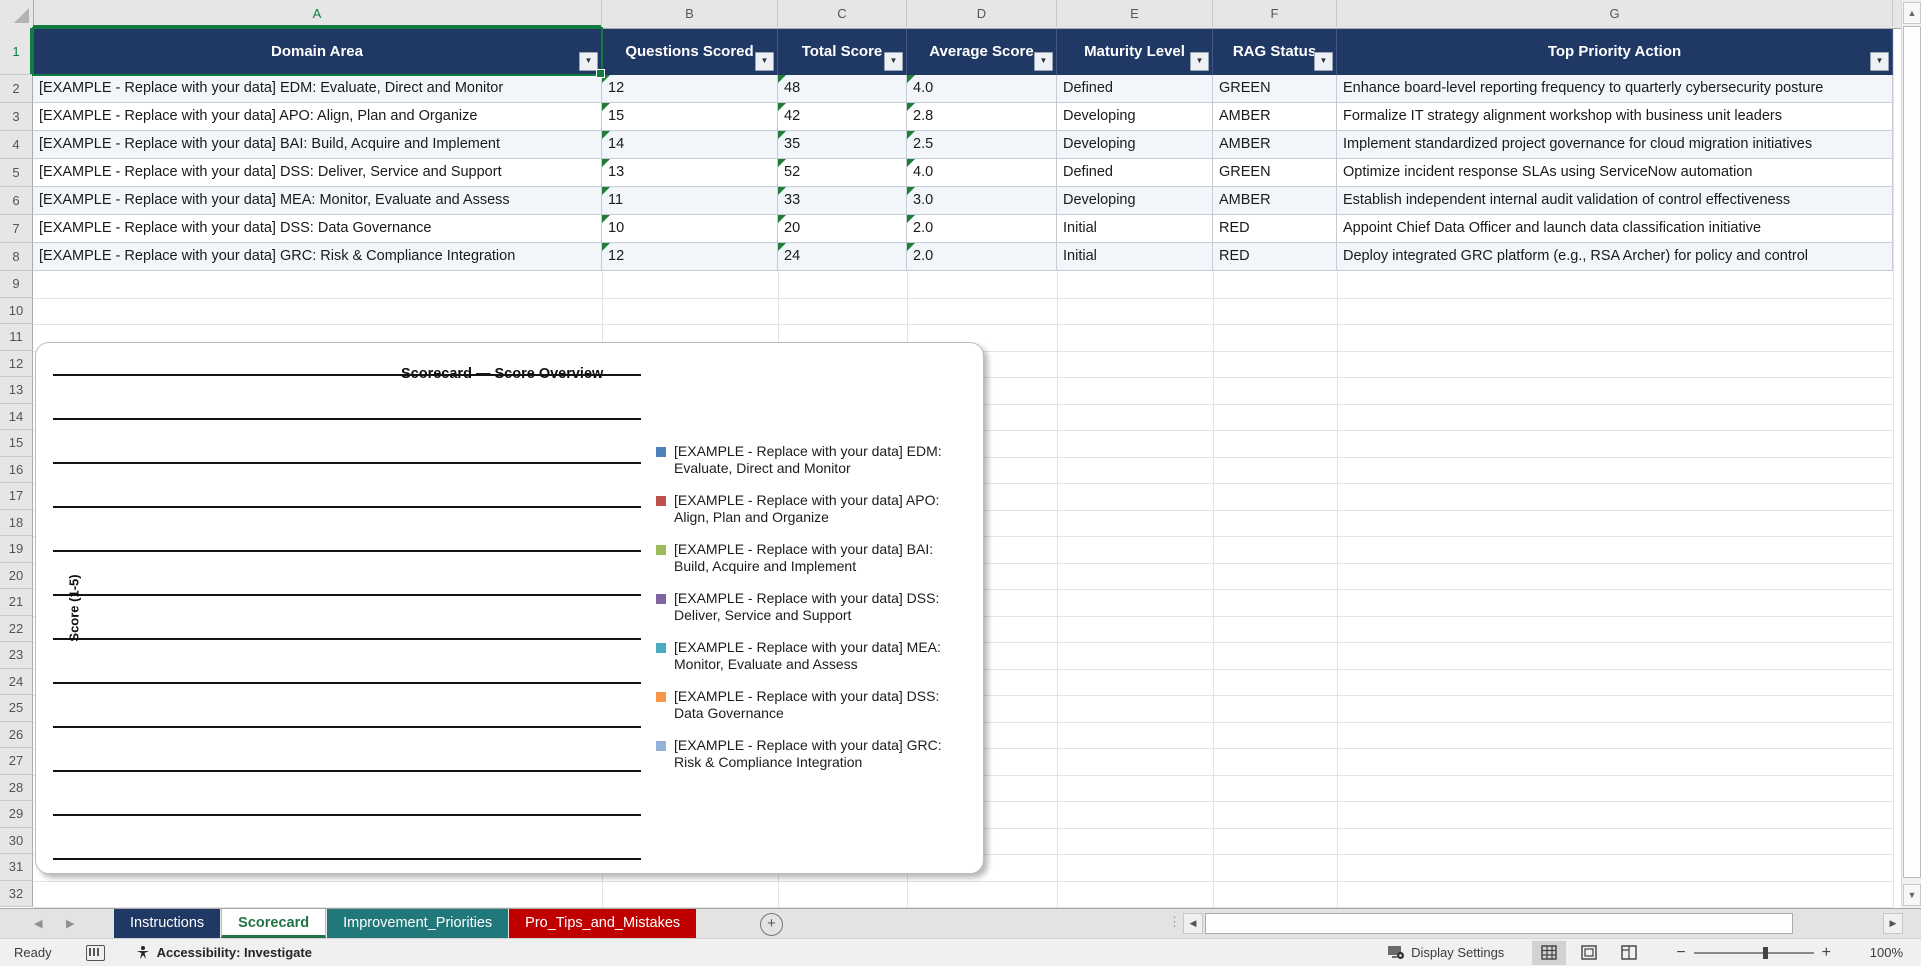 The image size is (1921, 966). What do you see at coordinates (690, 173) in the screenshot?
I see `cell-B5: 13` at bounding box center [690, 173].